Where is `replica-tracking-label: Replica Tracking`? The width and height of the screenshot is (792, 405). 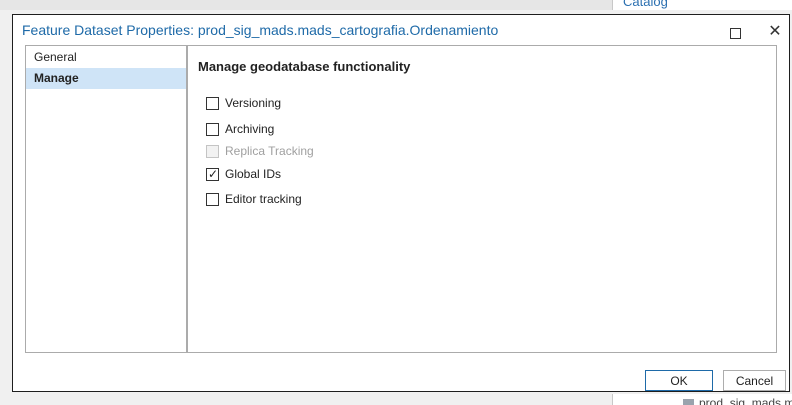 replica-tracking-label: Replica Tracking is located at coordinates (269, 151).